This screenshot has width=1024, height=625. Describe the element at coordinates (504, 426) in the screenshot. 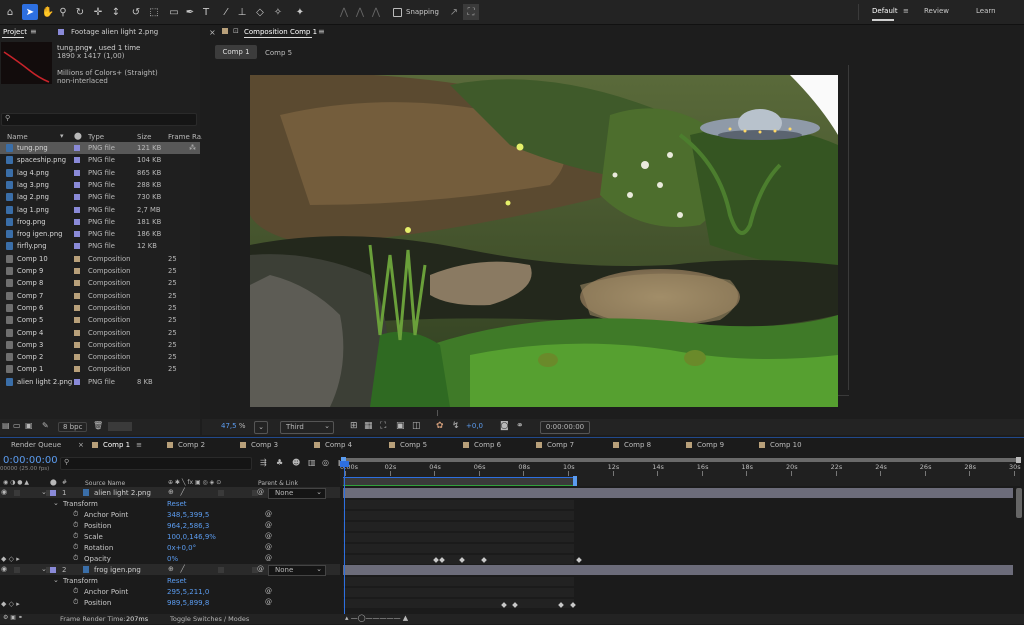

I see `snapshot-icon: ◙` at that location.